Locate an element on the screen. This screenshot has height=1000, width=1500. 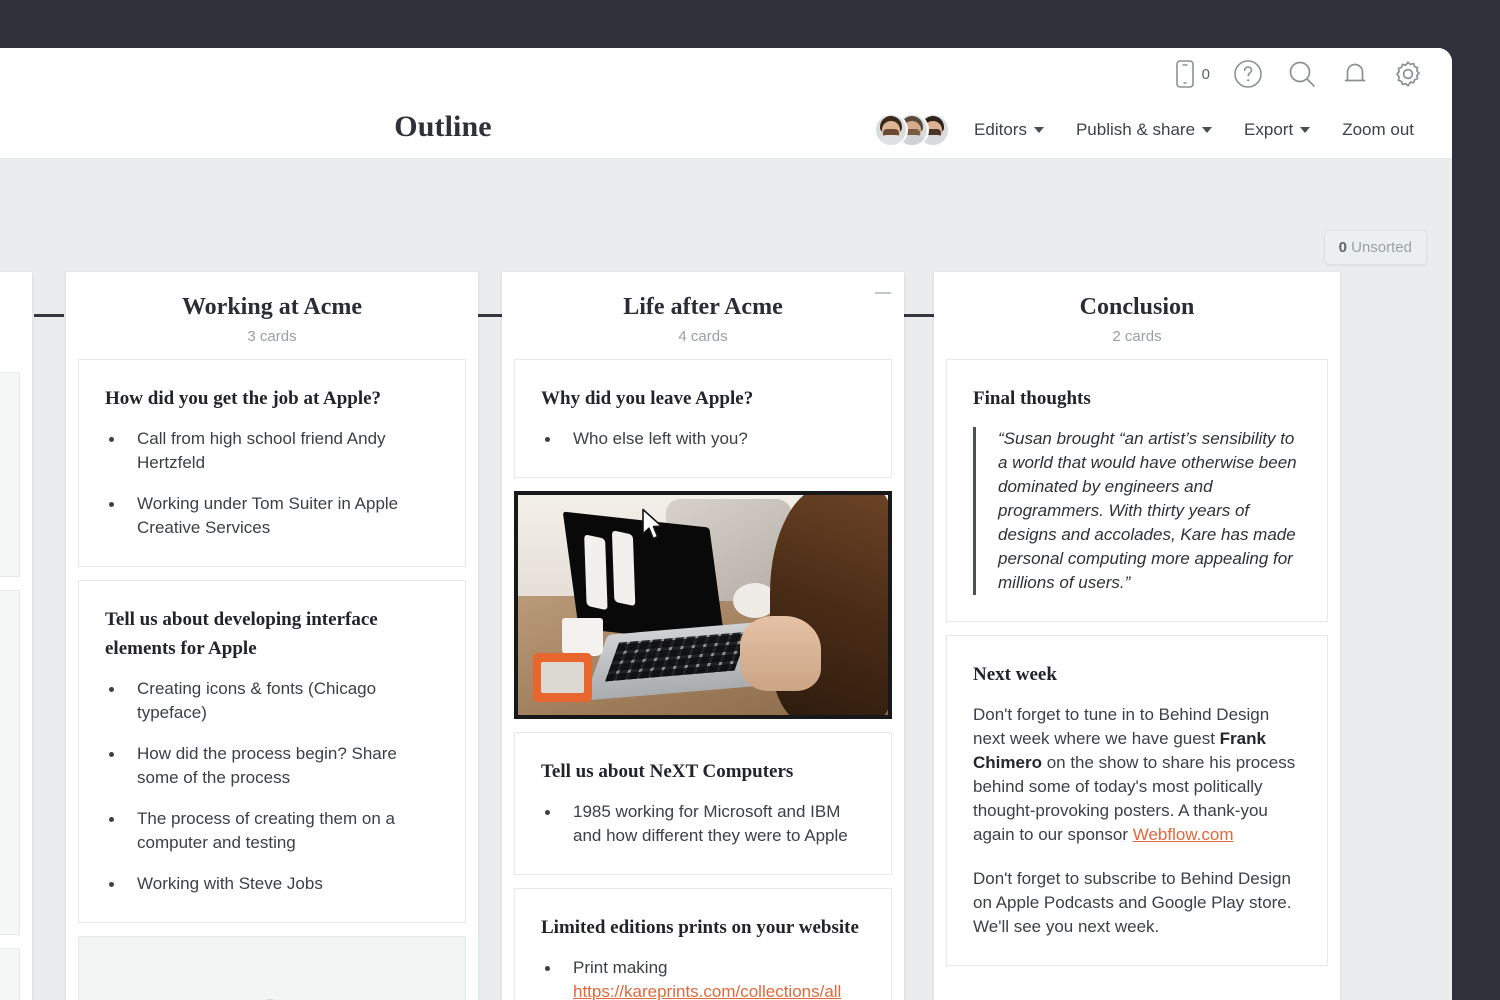
unsorted-count: 0 is located at coordinates (1342, 247).